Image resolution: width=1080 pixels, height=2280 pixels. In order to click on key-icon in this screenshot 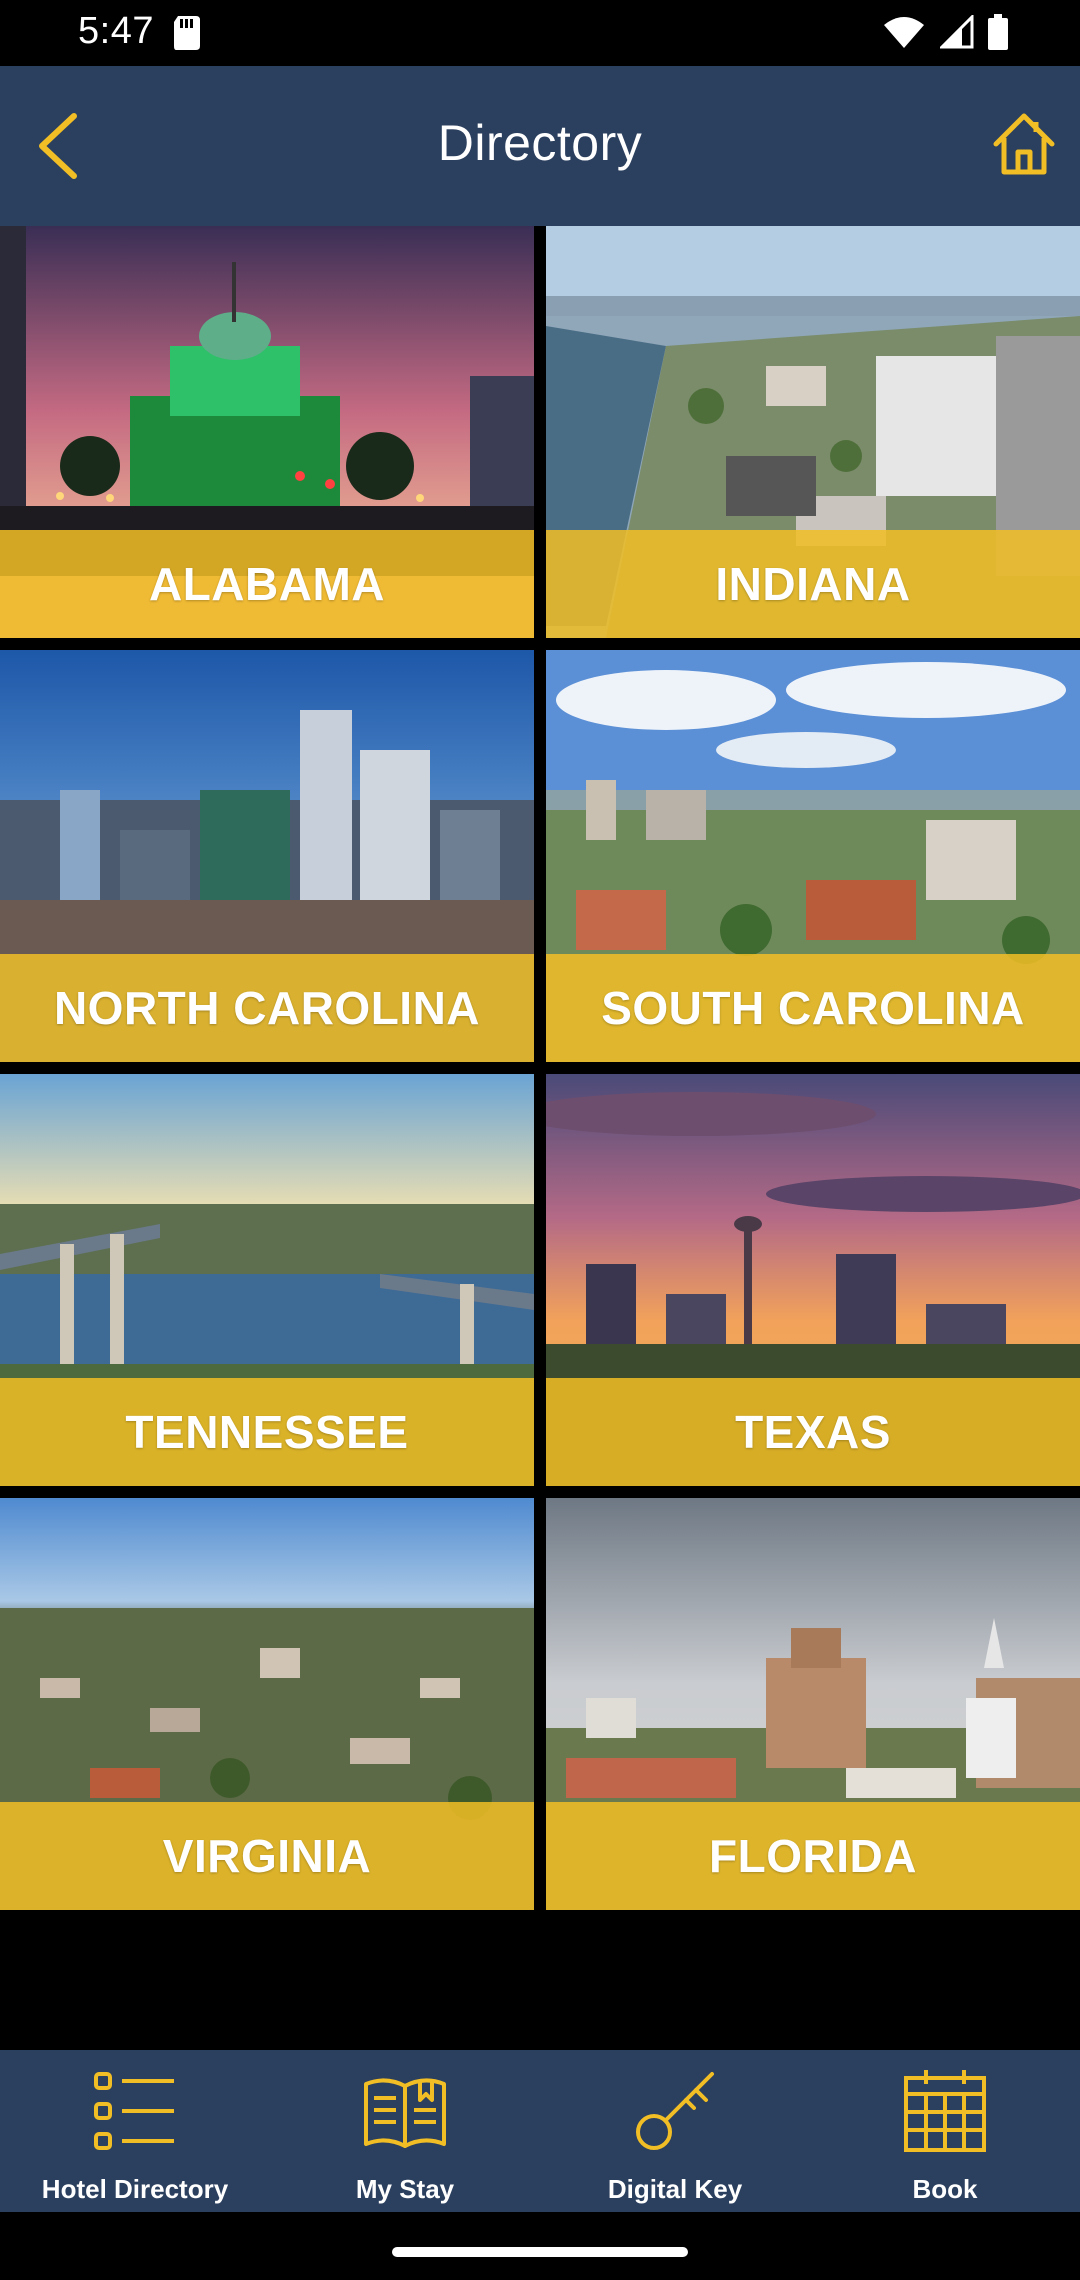, I will do `click(675, 2111)`.